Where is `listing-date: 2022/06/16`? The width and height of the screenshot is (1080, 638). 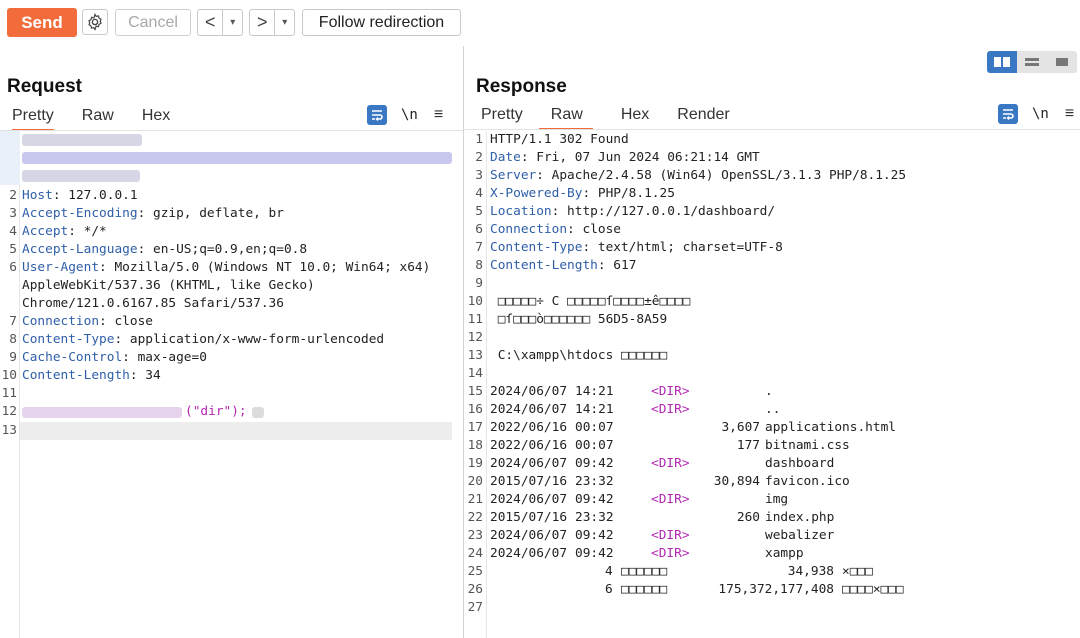 listing-date: 2022/06/16 is located at coordinates (529, 427).